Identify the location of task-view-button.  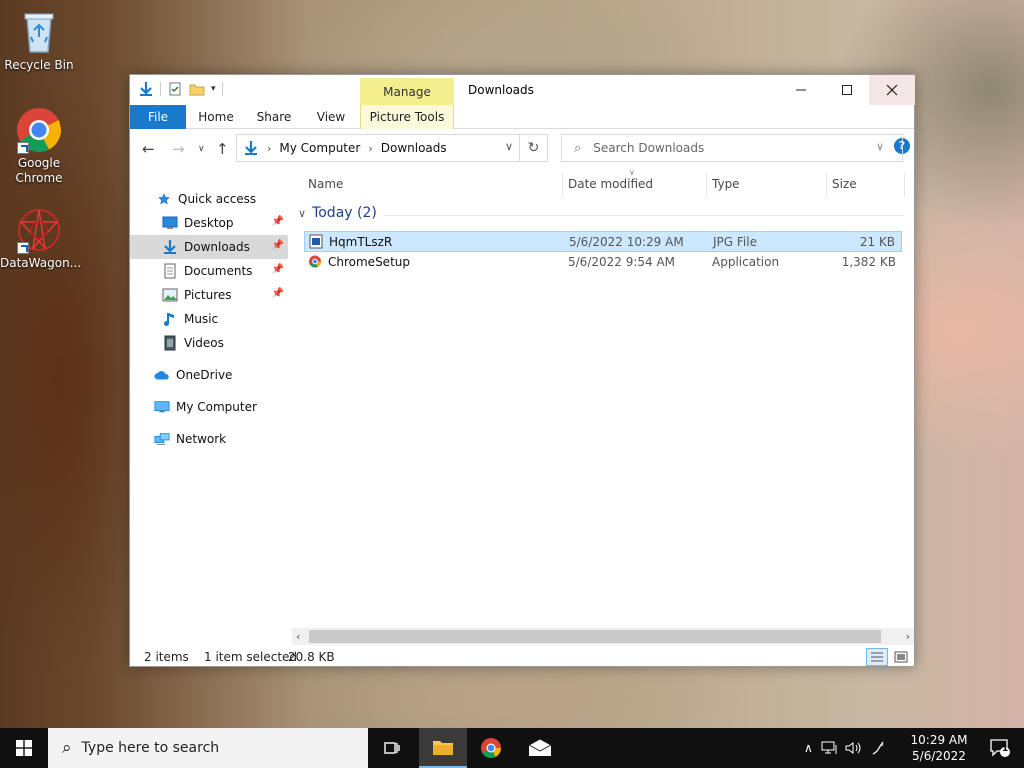
(392, 748).